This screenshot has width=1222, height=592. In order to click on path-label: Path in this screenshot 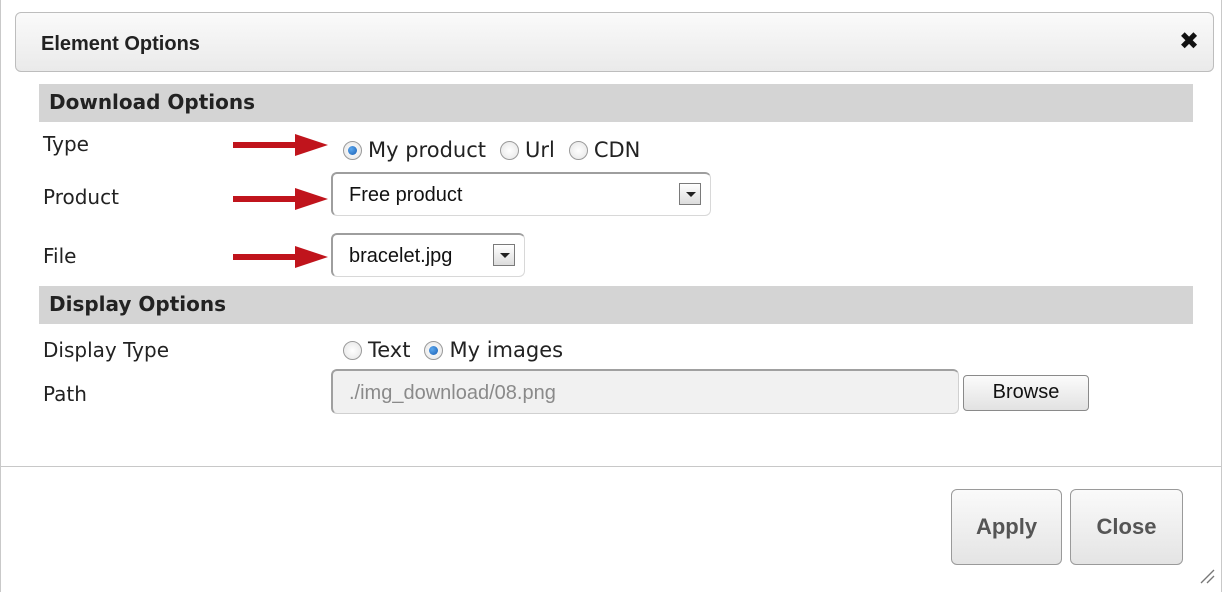, I will do `click(65, 394)`.